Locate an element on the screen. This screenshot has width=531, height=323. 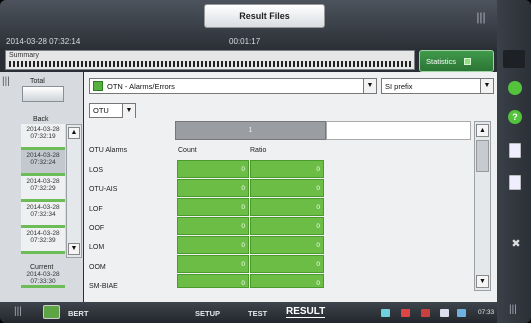
battery-icon is located at coordinates (444, 313).